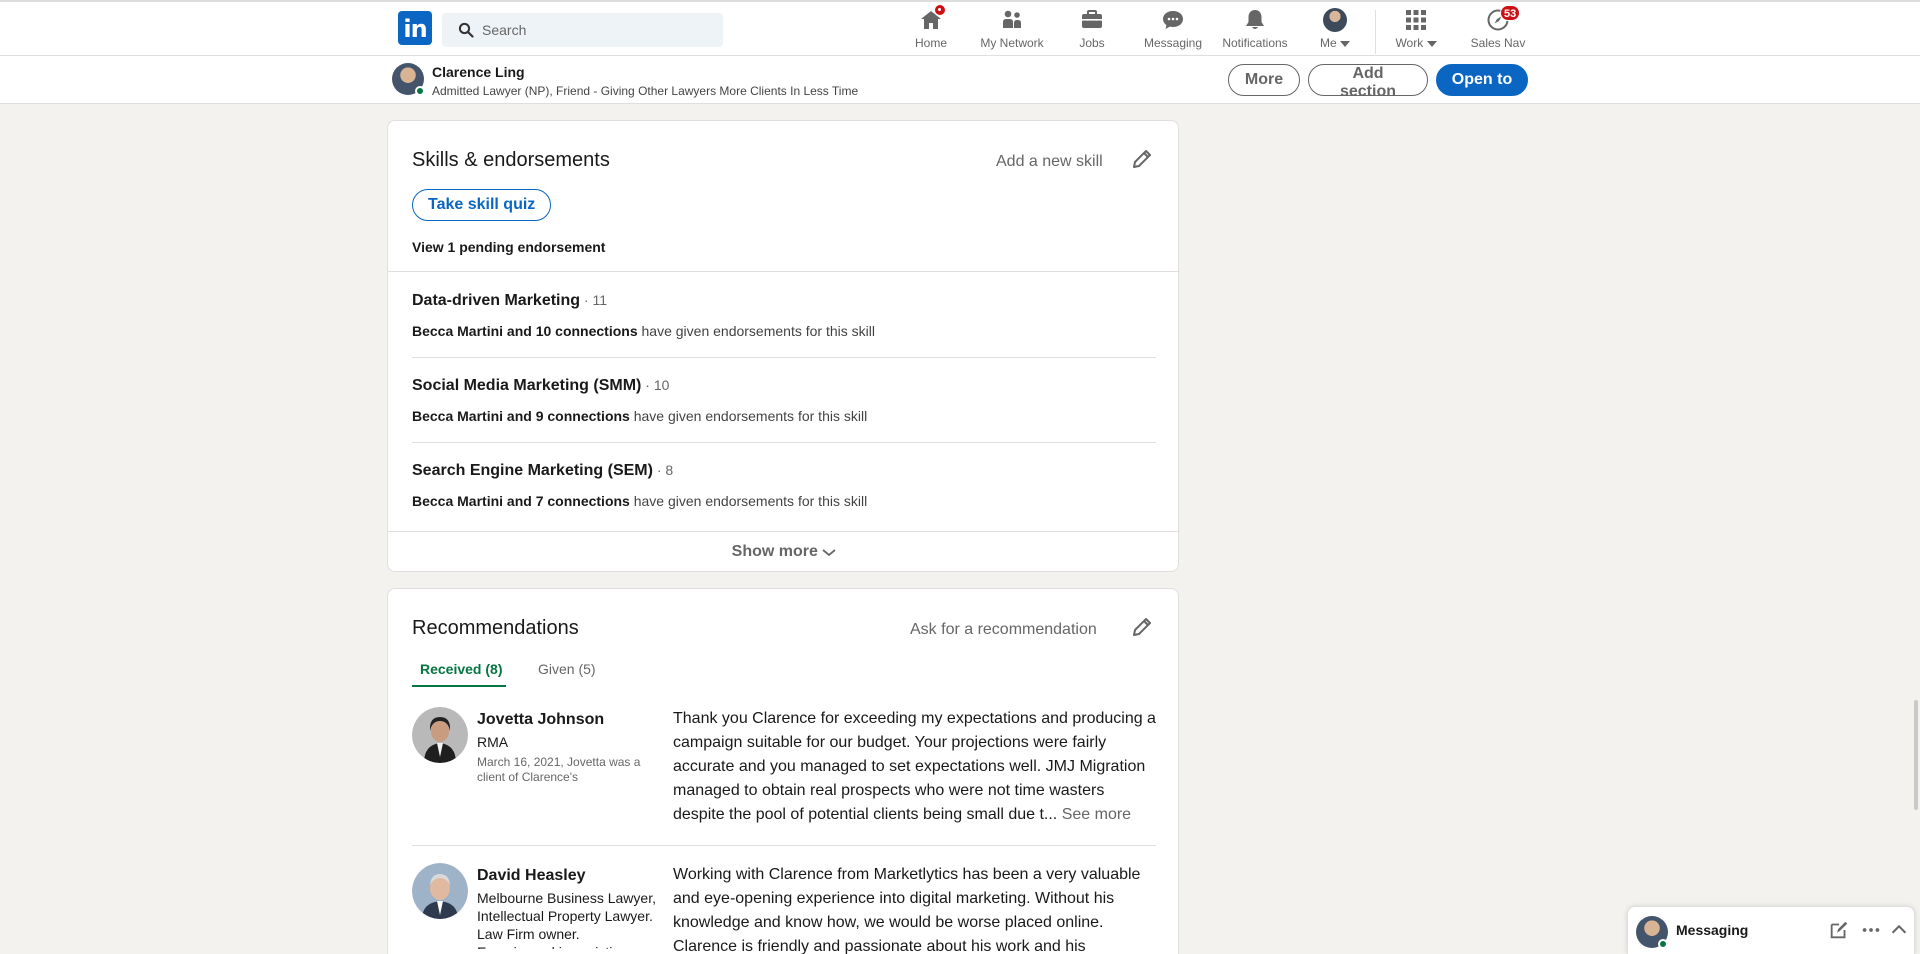 The height and width of the screenshot is (954, 1920). I want to click on profile-name: Clarence Ling, so click(478, 72).